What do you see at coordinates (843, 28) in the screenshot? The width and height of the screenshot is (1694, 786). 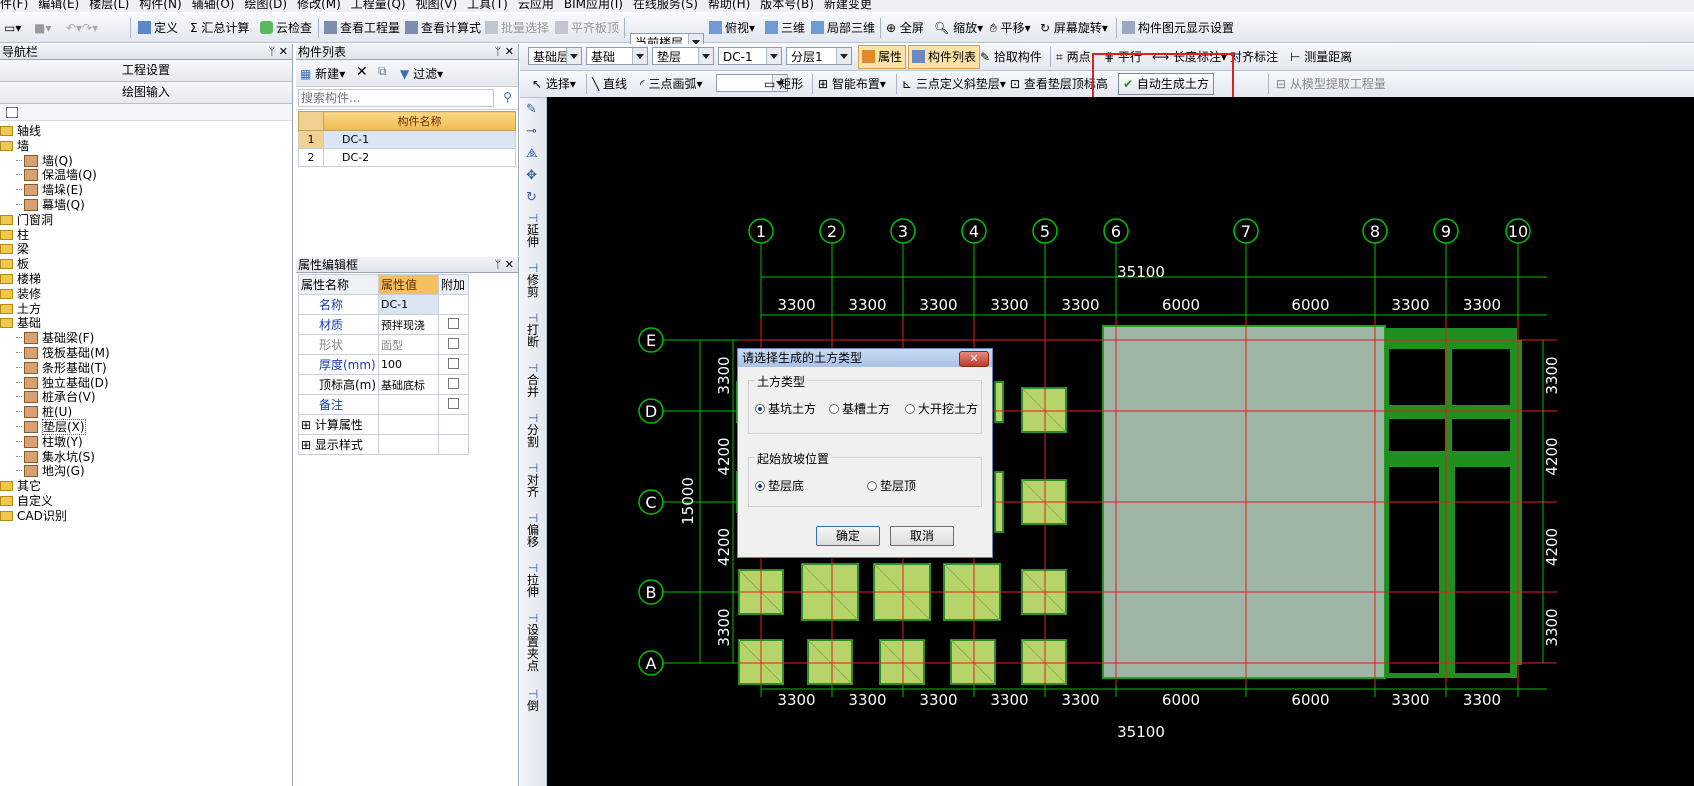 I see `local-3d-button: 局部三维` at bounding box center [843, 28].